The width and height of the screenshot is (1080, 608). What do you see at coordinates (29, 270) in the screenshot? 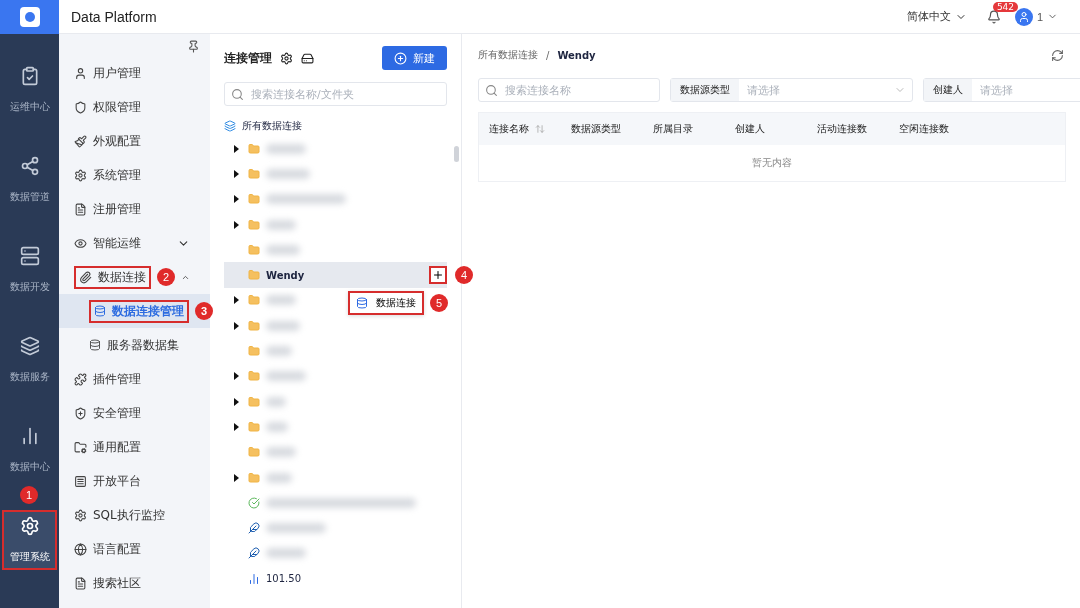
I see `rail-item: 数据开发` at bounding box center [29, 270].